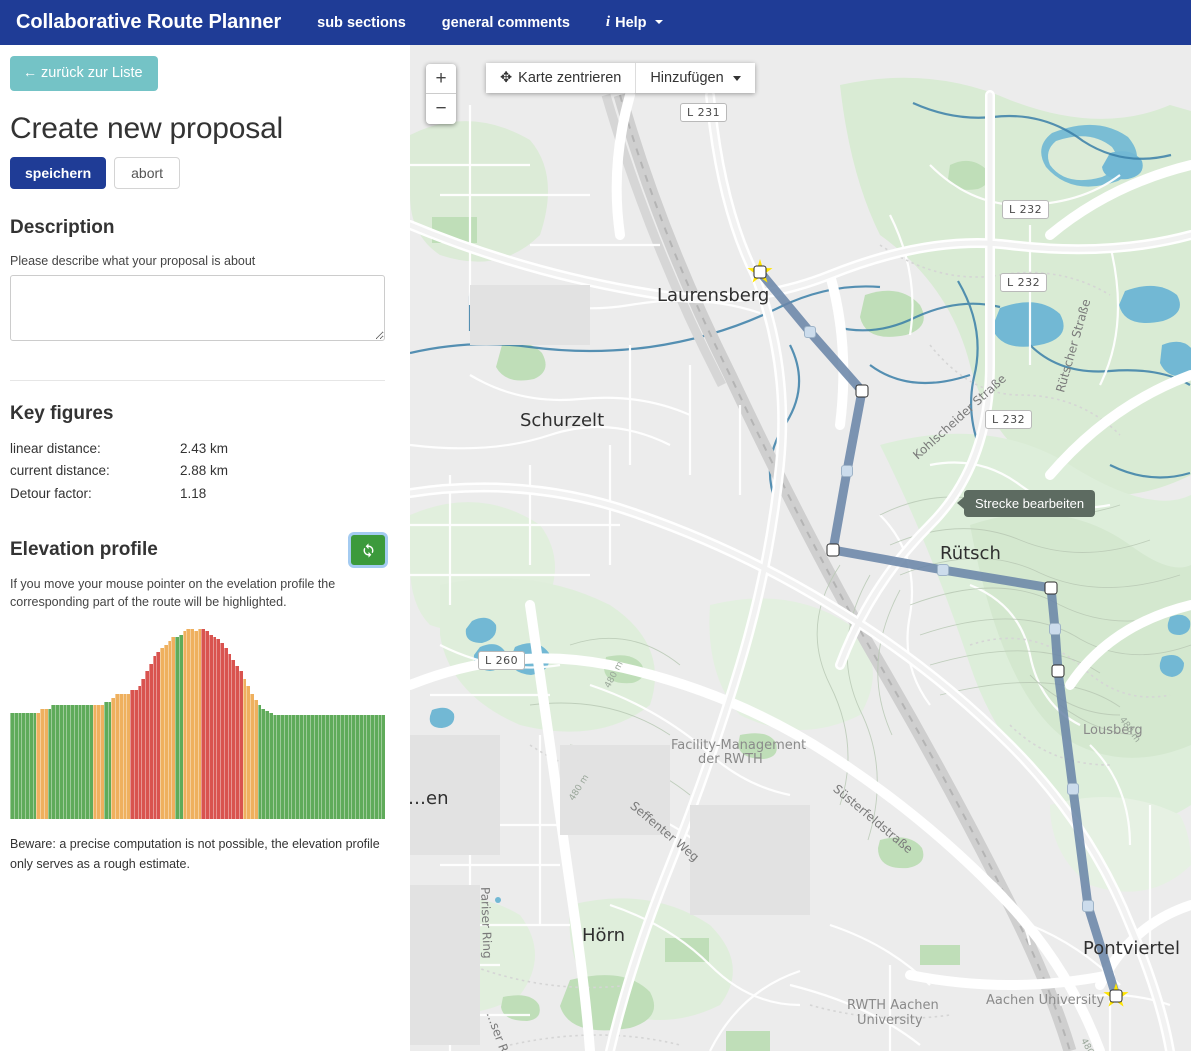 The height and width of the screenshot is (1051, 1191). What do you see at coordinates (441, 109) in the screenshot?
I see `zoom-out-button: −` at bounding box center [441, 109].